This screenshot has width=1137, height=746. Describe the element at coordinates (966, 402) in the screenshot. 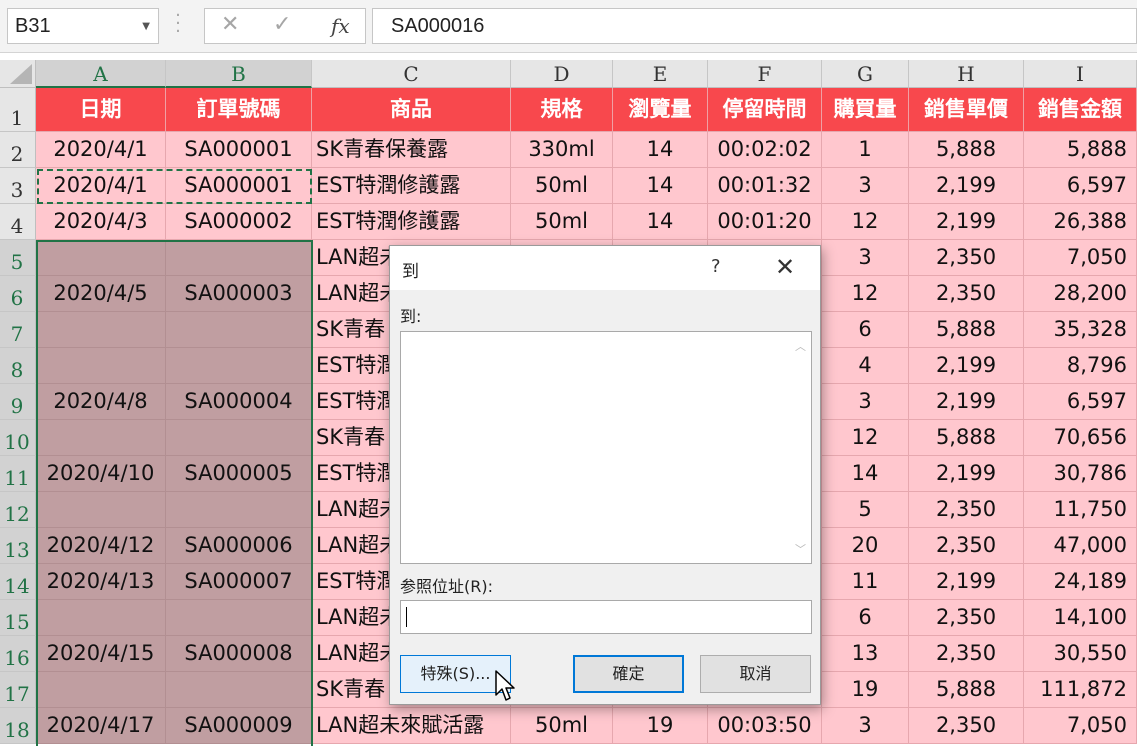

I see `cell-h9: 2,199` at that location.